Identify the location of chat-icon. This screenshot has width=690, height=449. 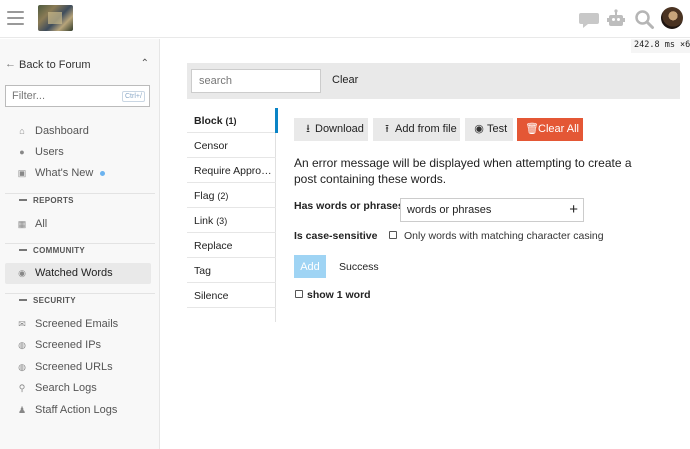
(589, 19).